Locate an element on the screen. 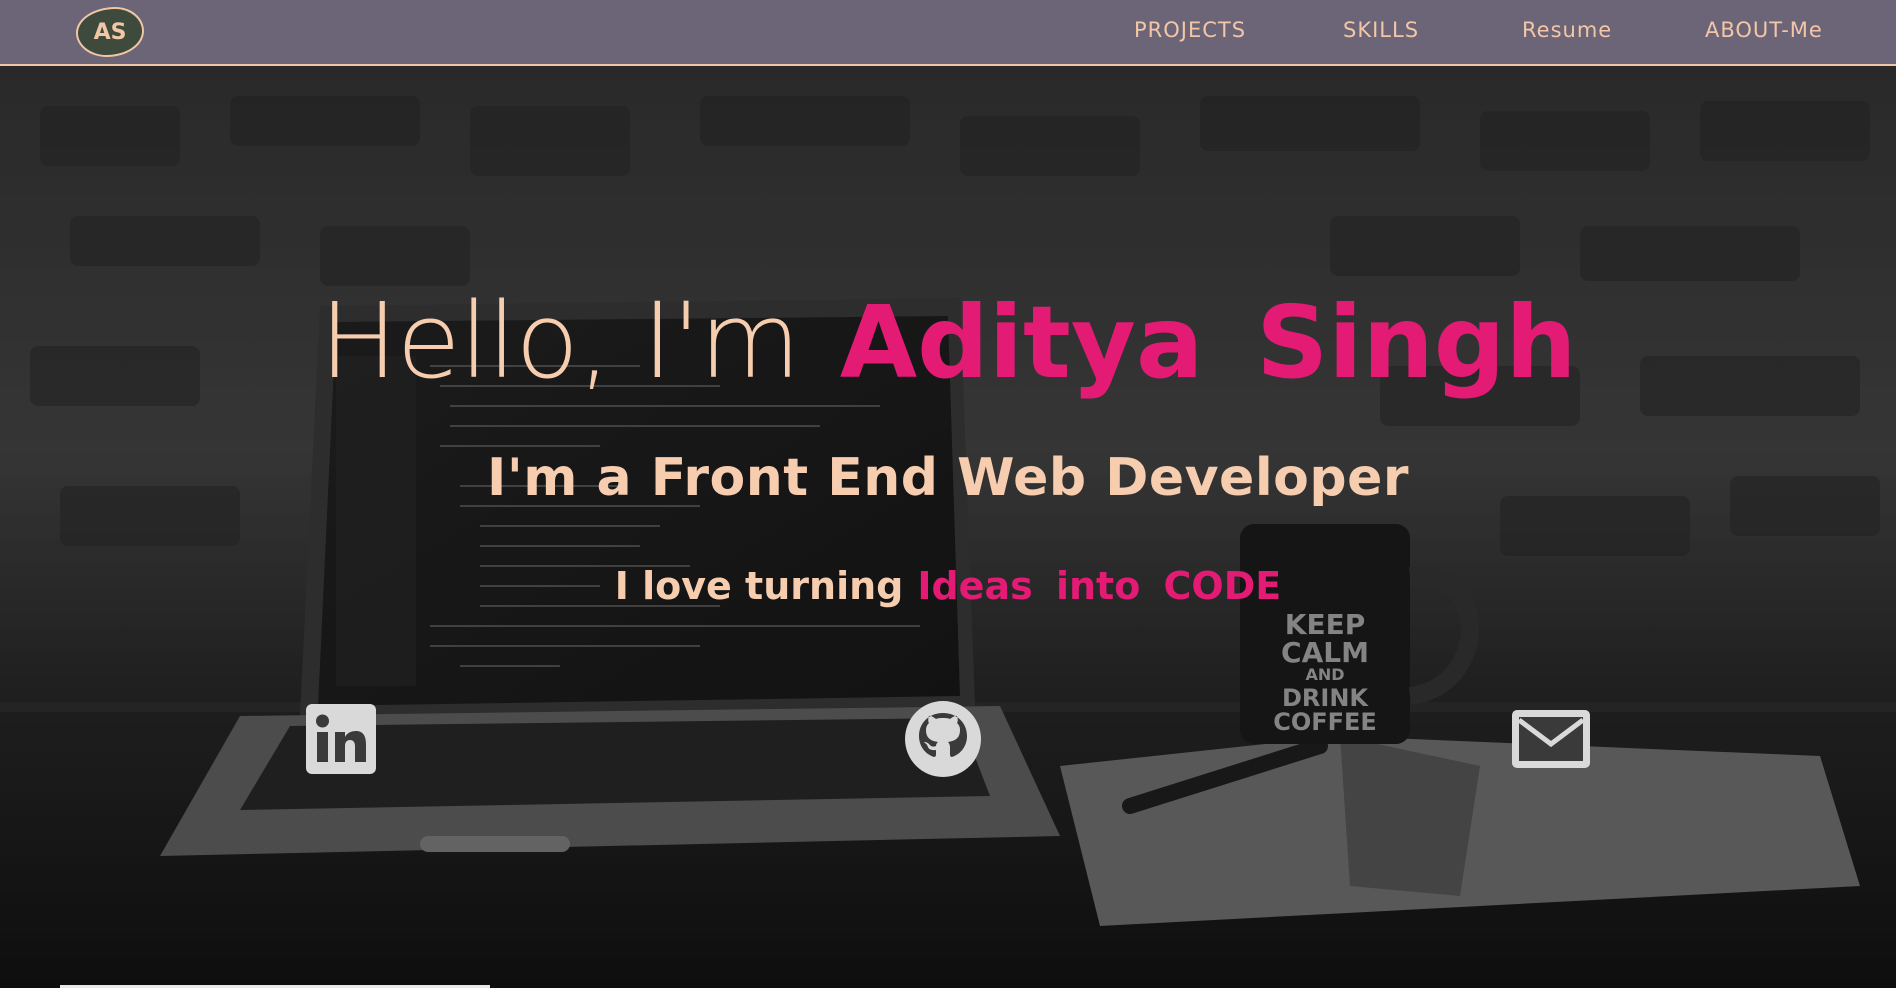  hero-headline: Hello, I'm Aditya Singh is located at coordinates (948, 341).